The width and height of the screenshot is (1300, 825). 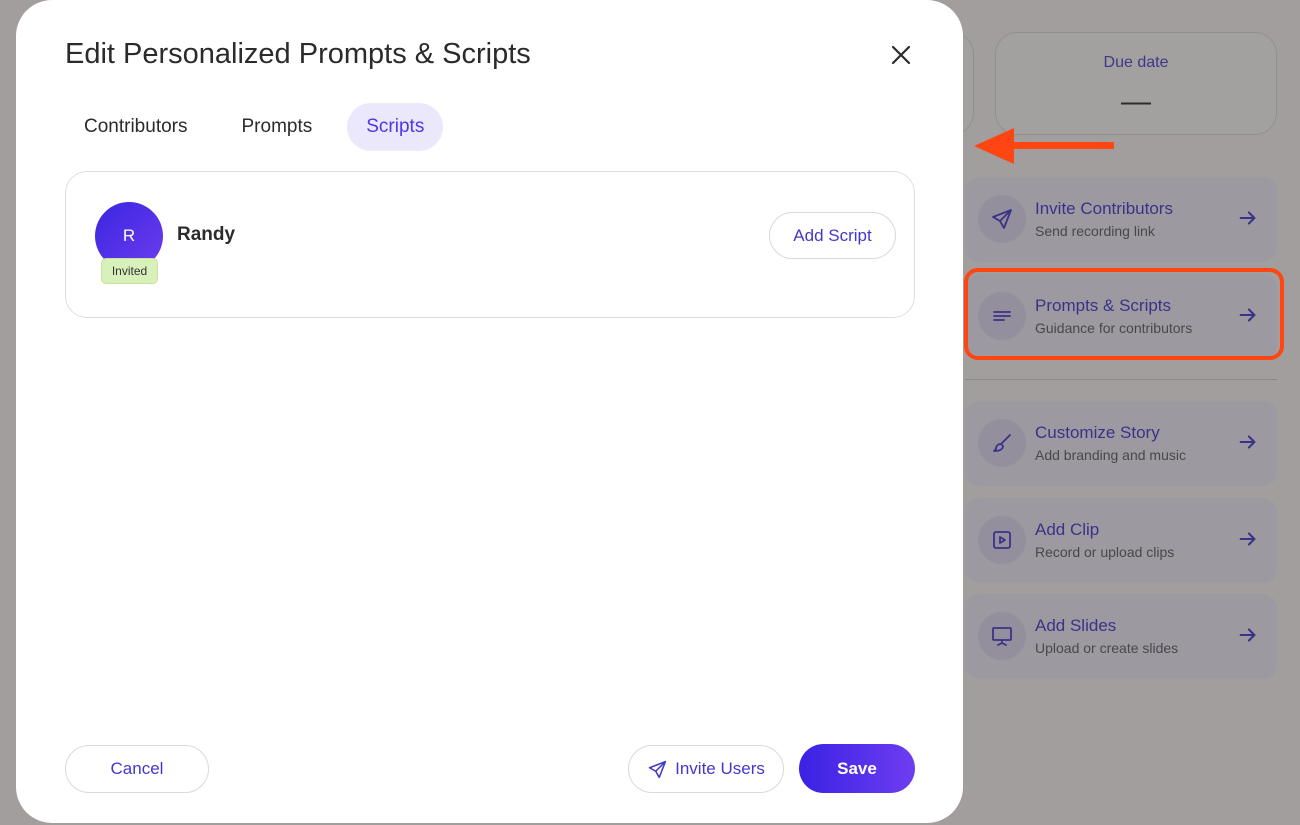 I want to click on close-button, so click(x=901, y=55).